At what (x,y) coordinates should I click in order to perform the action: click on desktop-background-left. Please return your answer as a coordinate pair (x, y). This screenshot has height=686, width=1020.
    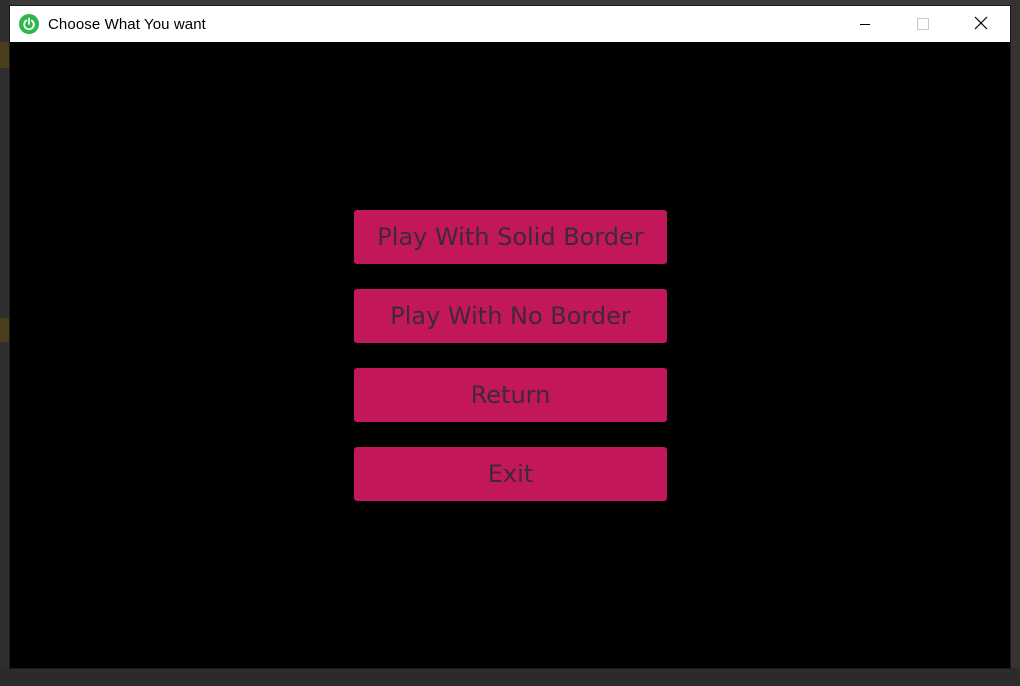
    Looking at the image, I should click on (5, 343).